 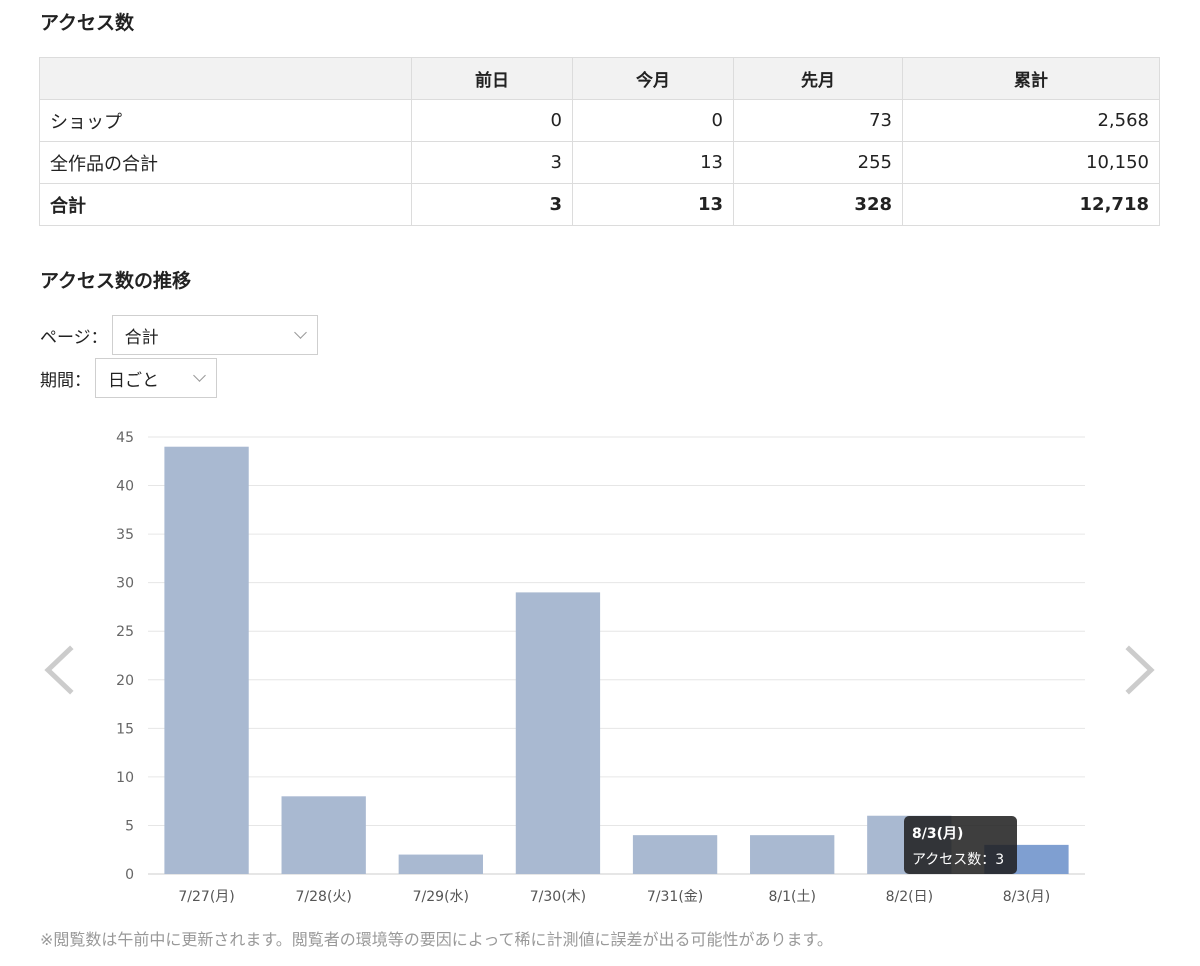 I want to click on chart-tooltip: 8/3(月) アクセス数：3, so click(x=960, y=845).